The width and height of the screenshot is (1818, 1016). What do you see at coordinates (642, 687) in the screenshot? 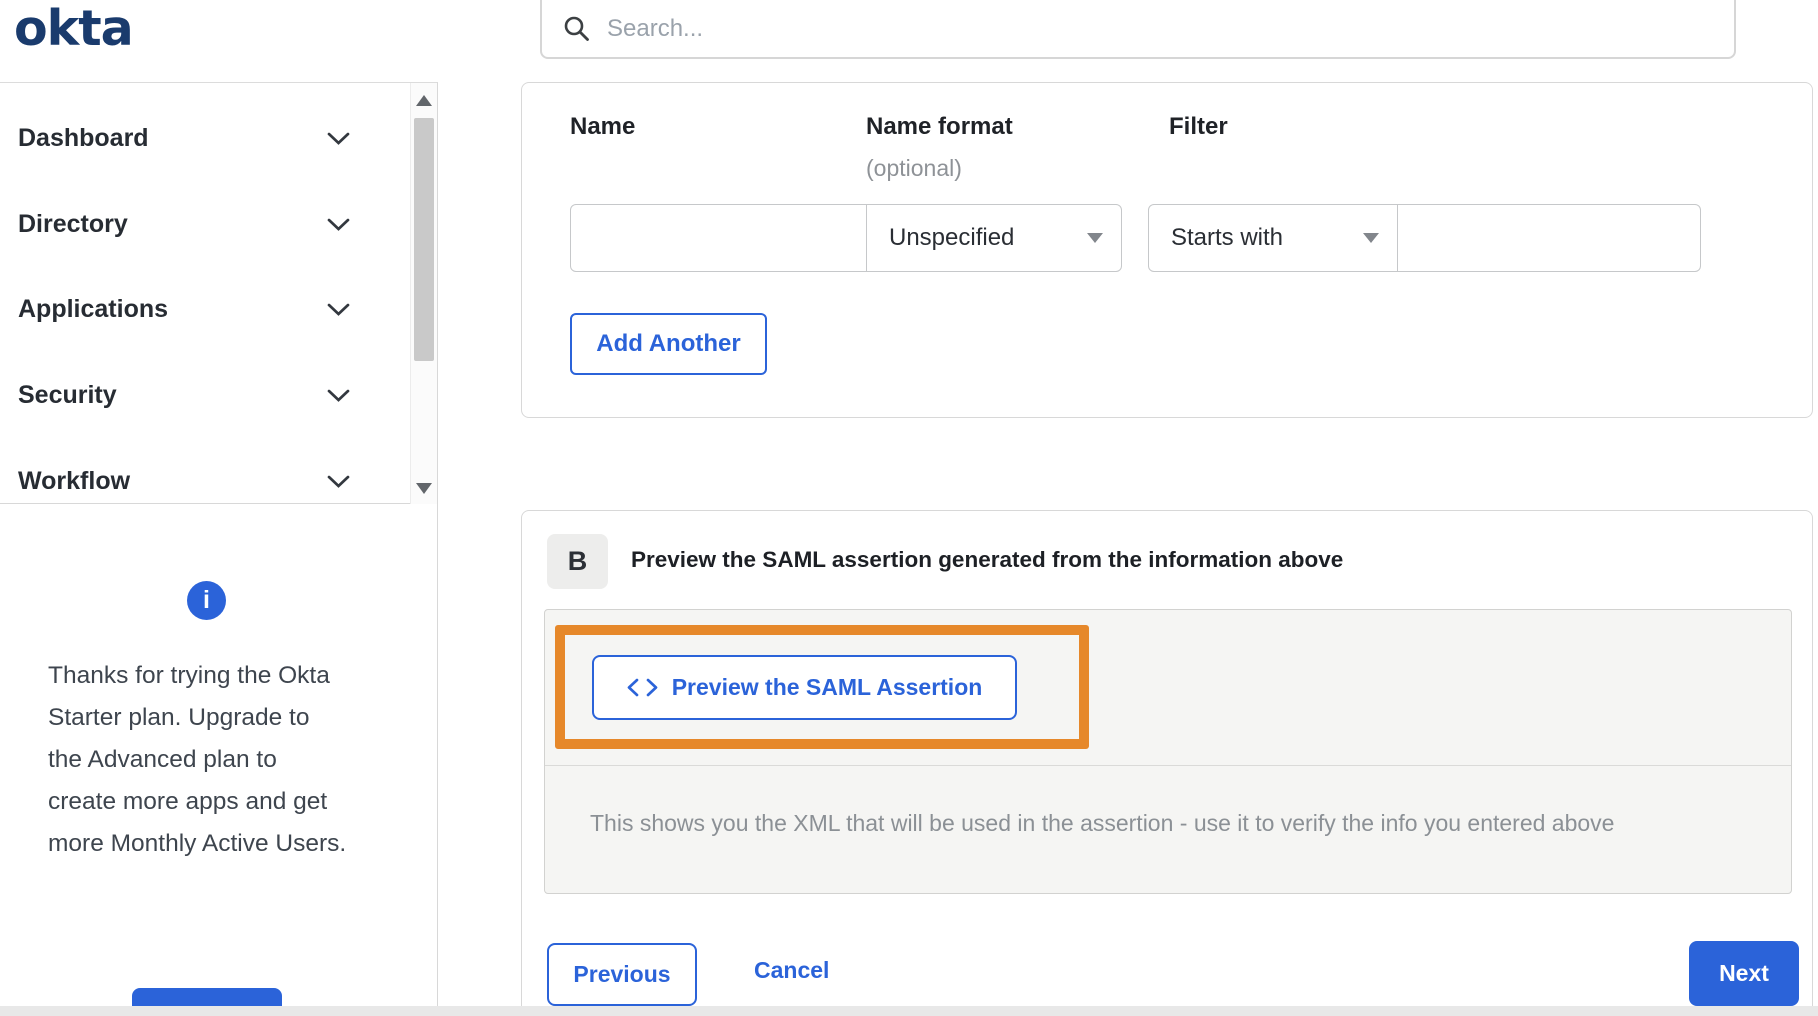
I see `code-icon` at bounding box center [642, 687].